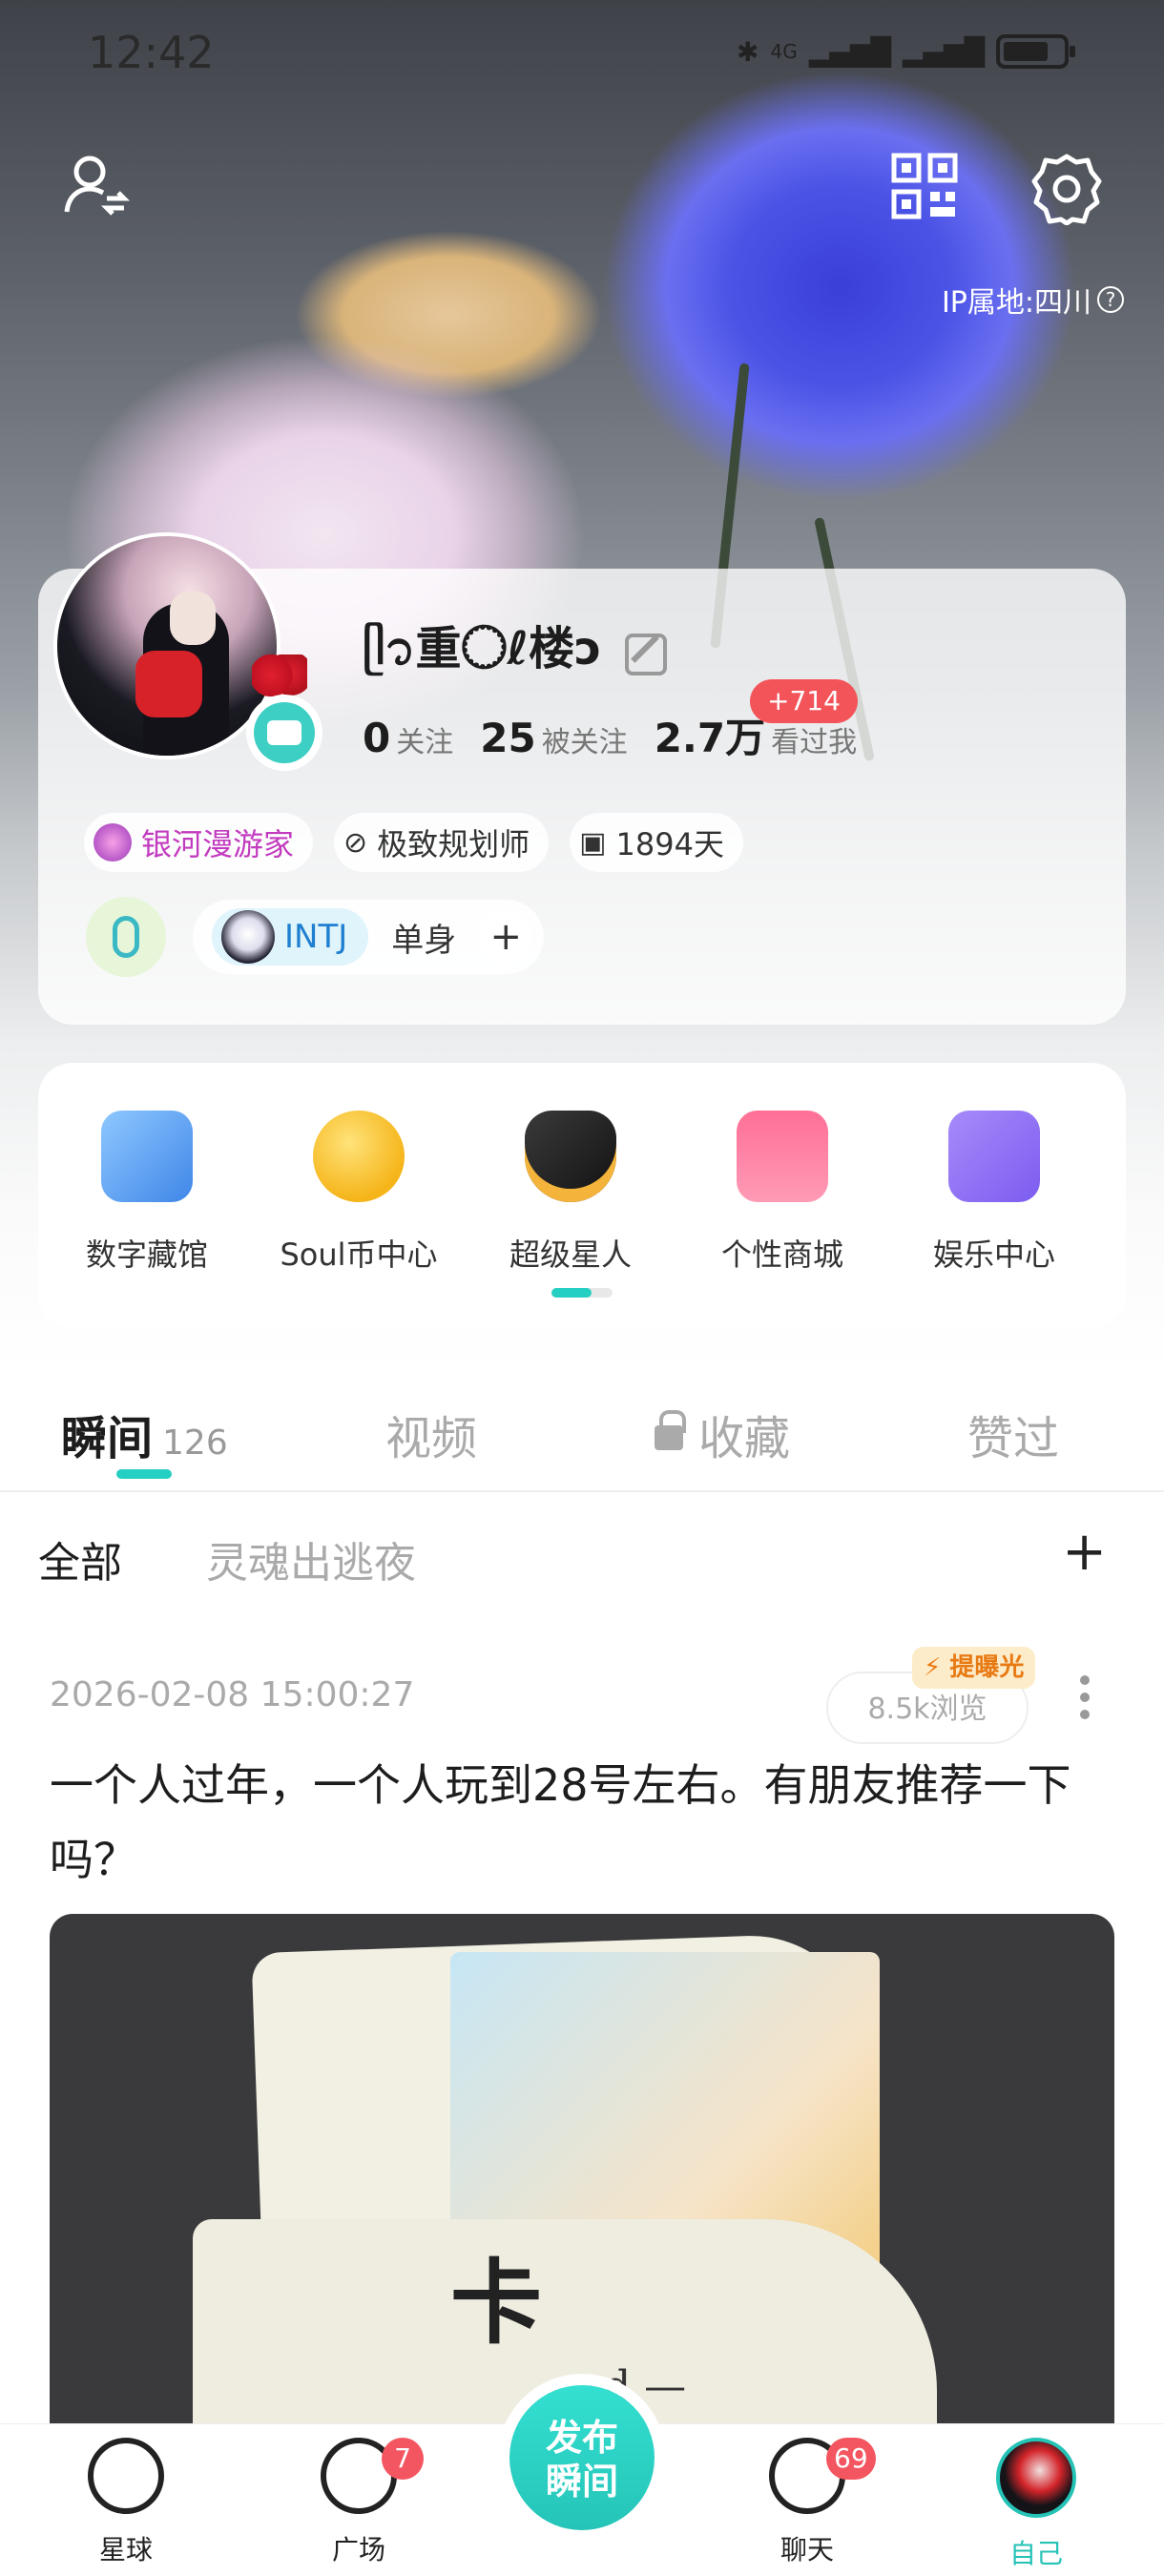  I want to click on gamepad-icon, so click(994, 1156).